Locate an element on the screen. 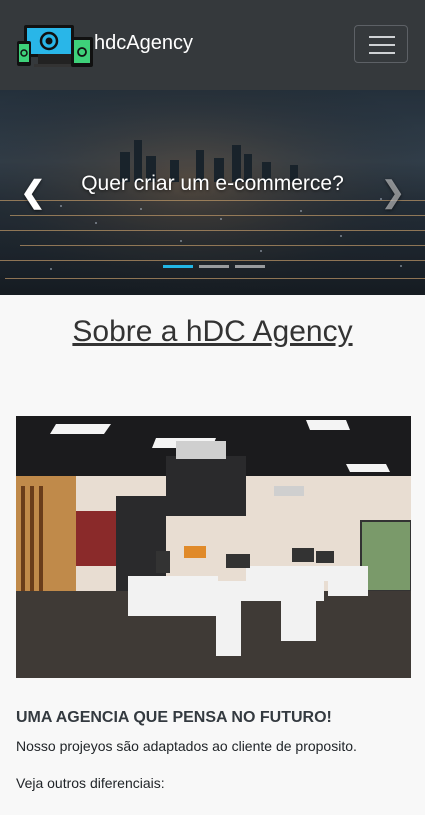 The height and width of the screenshot is (815, 425). carousel-indicators is located at coordinates (214, 266).